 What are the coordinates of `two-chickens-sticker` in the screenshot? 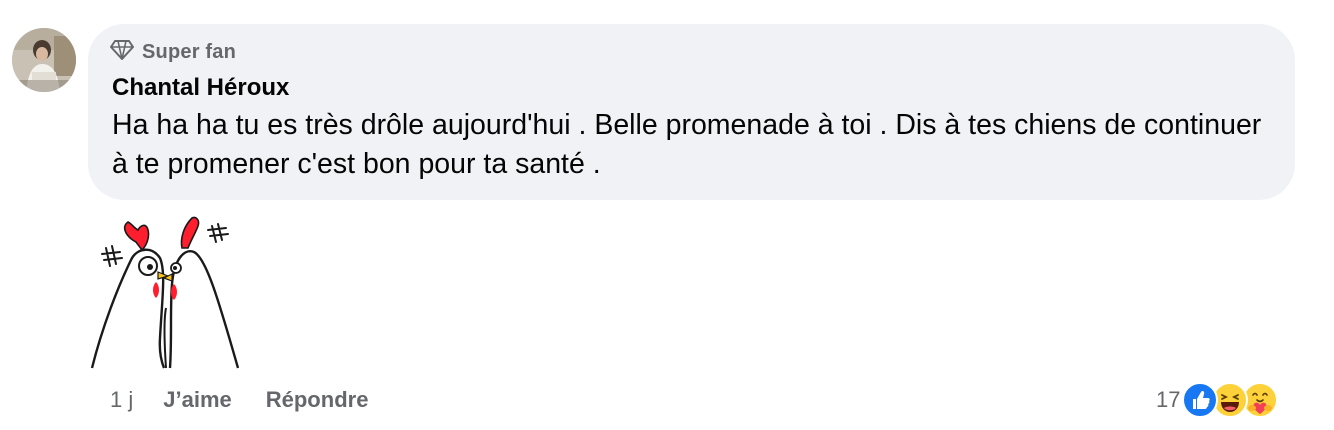 It's located at (168, 289).